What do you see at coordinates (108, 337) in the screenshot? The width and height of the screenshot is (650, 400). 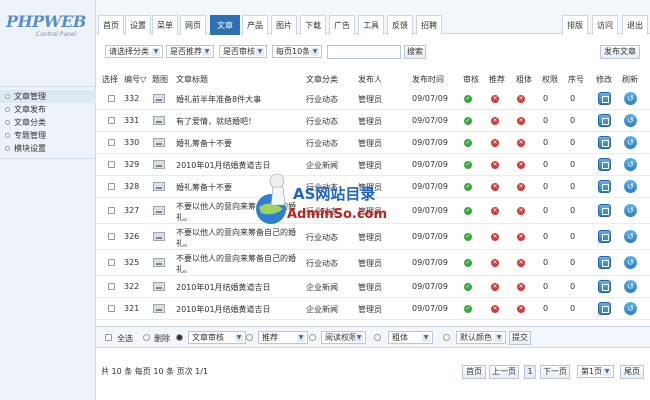 I see `select-all-checkbox` at bounding box center [108, 337].